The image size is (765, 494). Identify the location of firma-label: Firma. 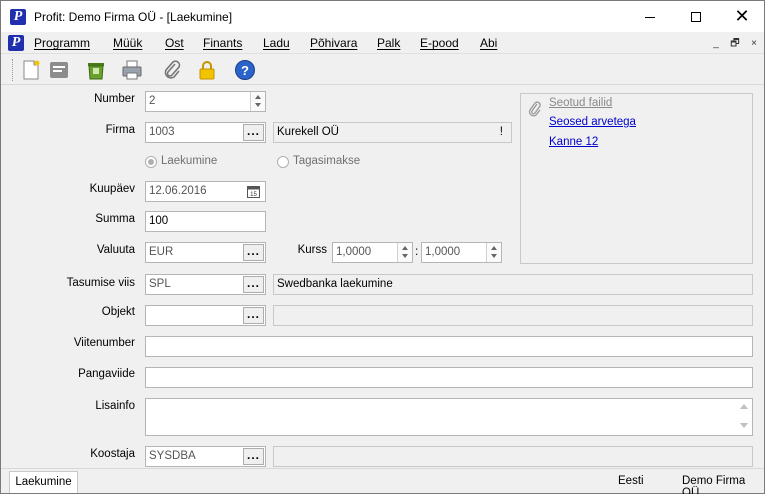
(120, 130).